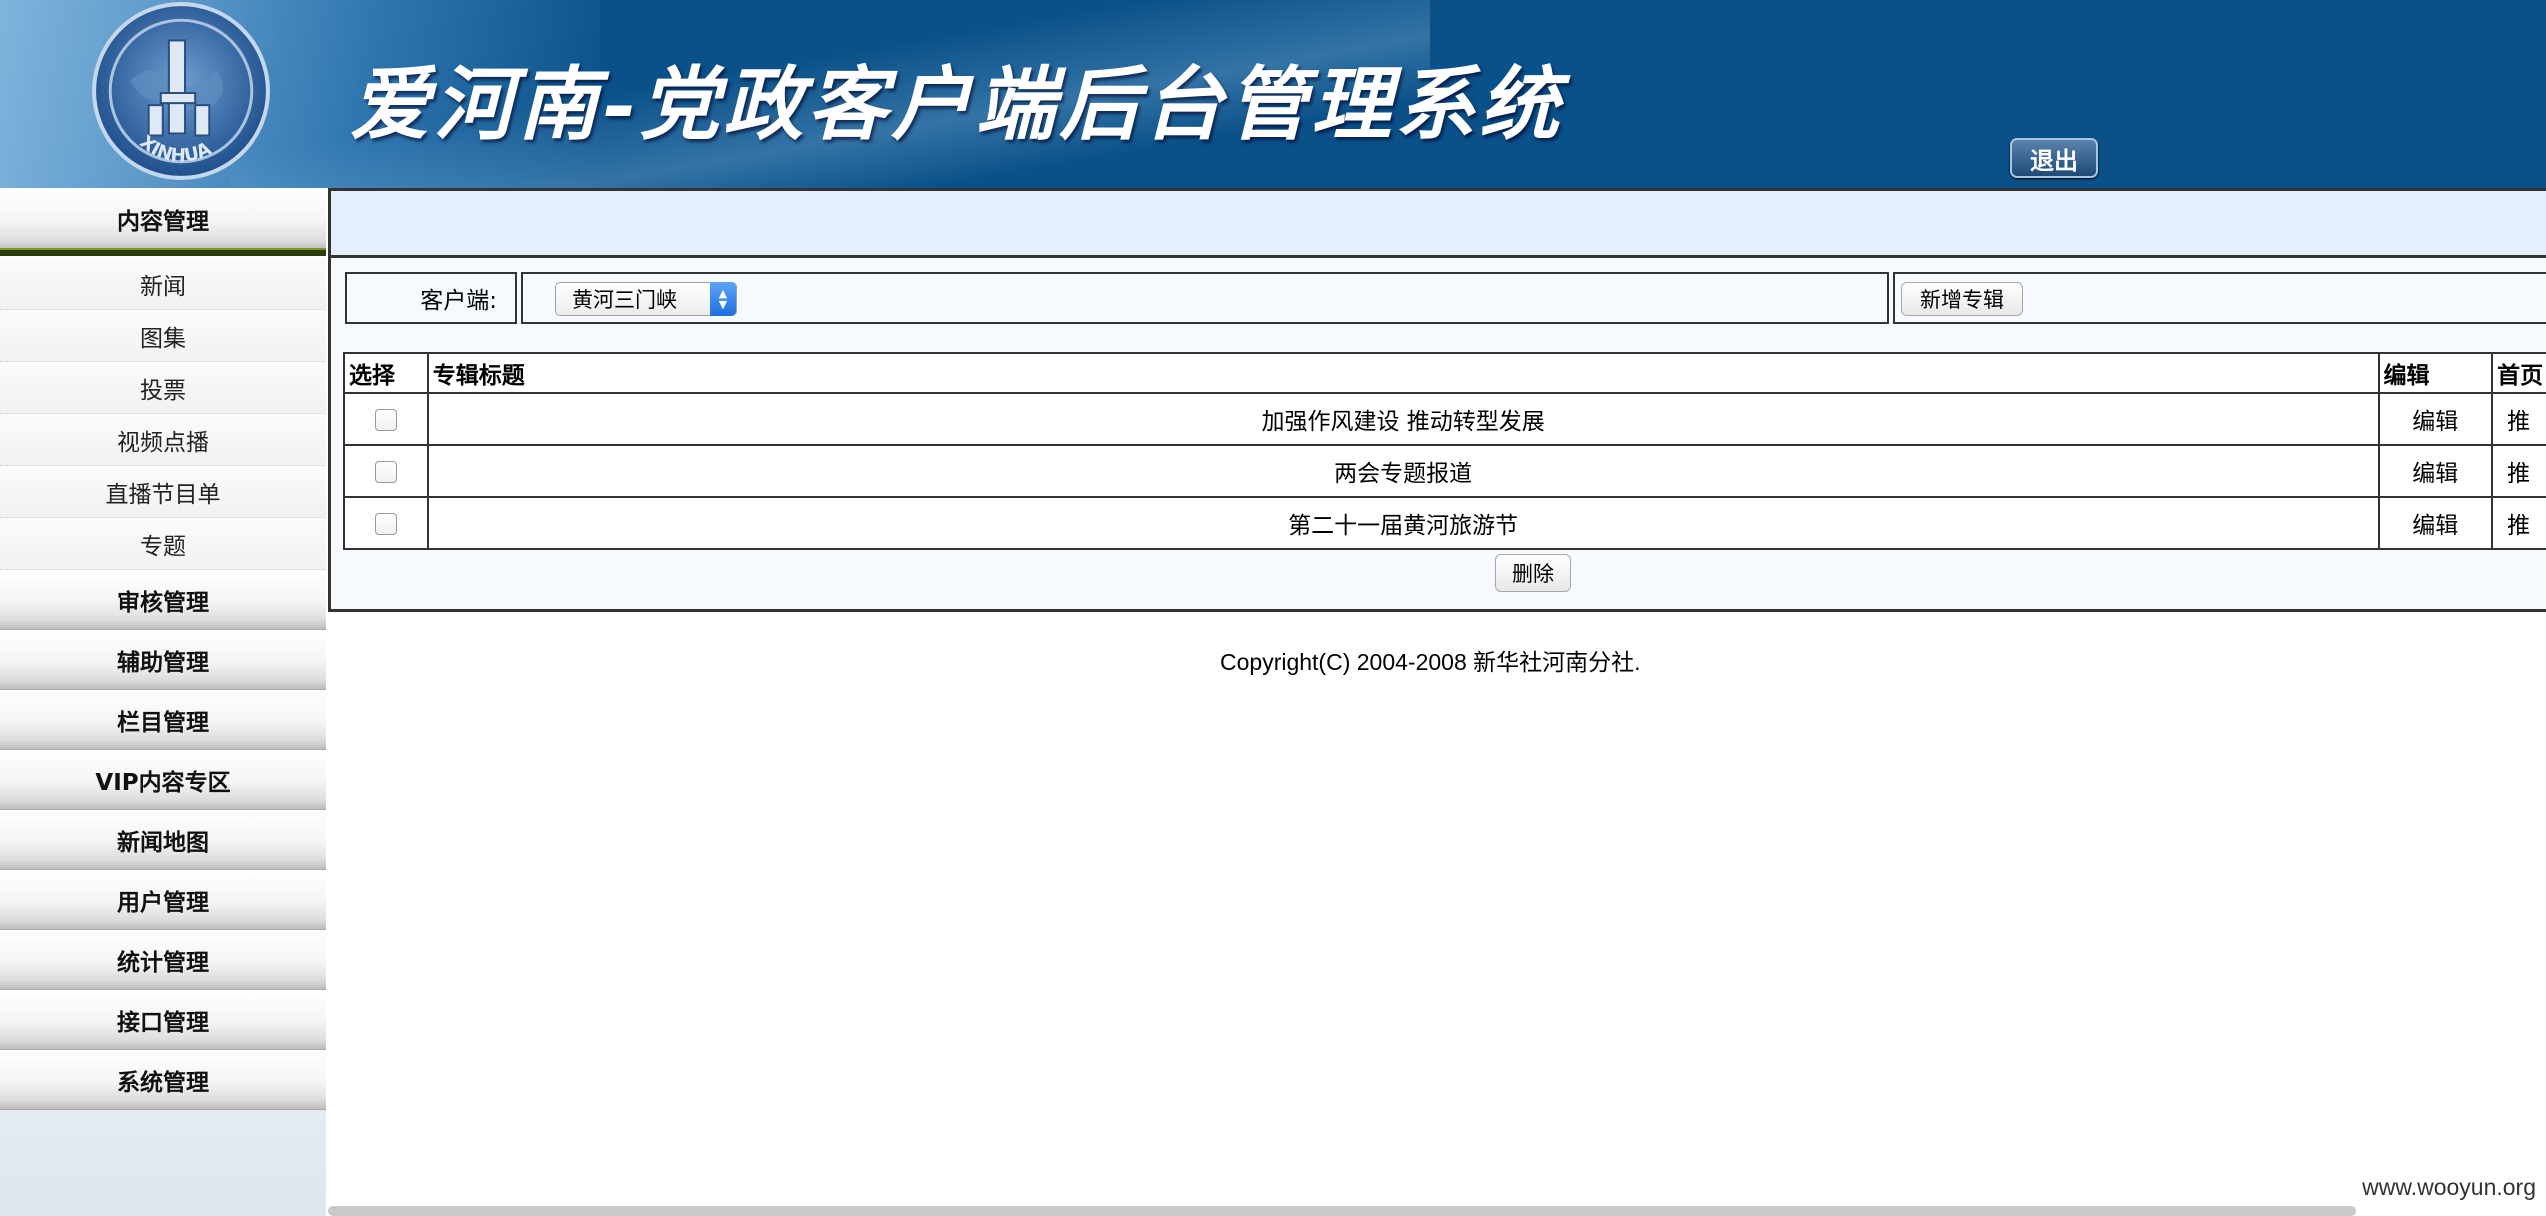 Image resolution: width=2546 pixels, height=1216 pixels. What do you see at coordinates (1403, 523) in the screenshot?
I see `album-title: 第二十一届黄河旅游节` at bounding box center [1403, 523].